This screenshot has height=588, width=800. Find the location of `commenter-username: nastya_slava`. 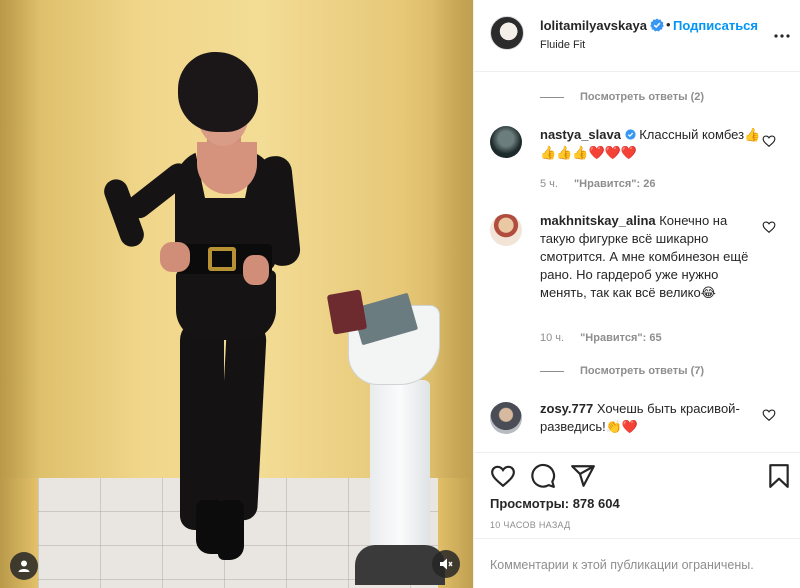

commenter-username: nastya_slava is located at coordinates (580, 134).